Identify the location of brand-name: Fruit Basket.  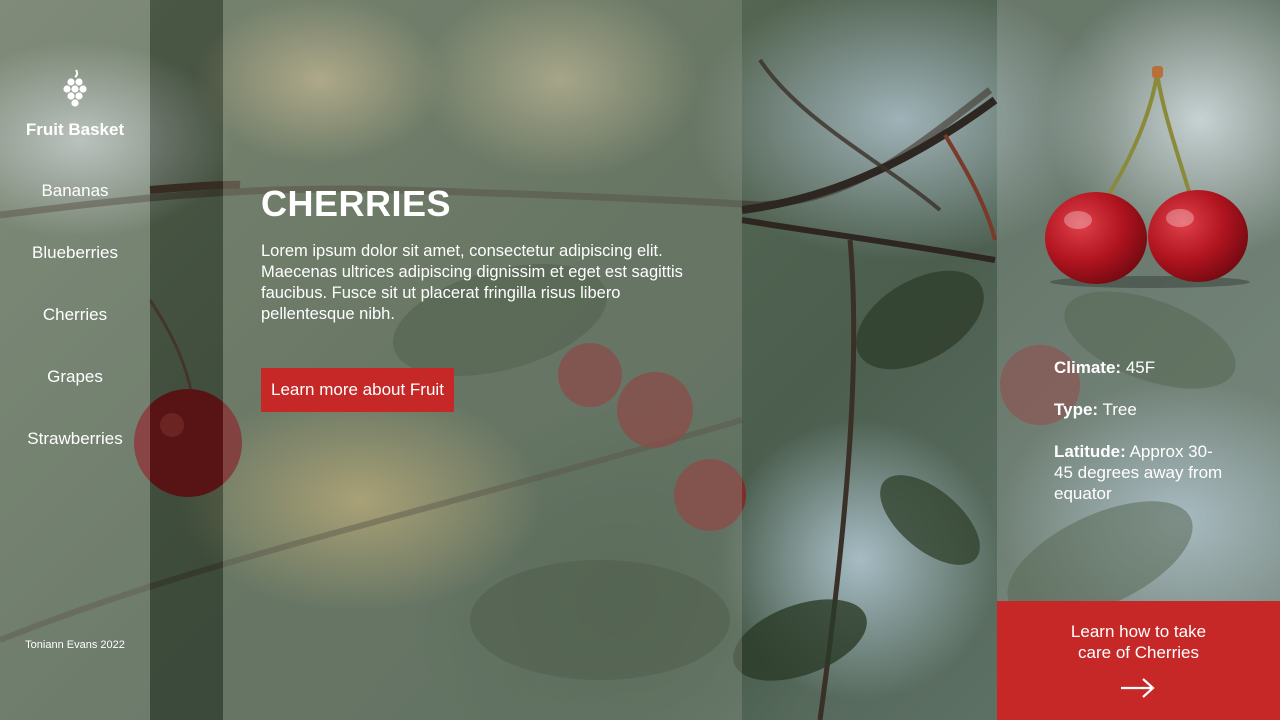
(75, 130).